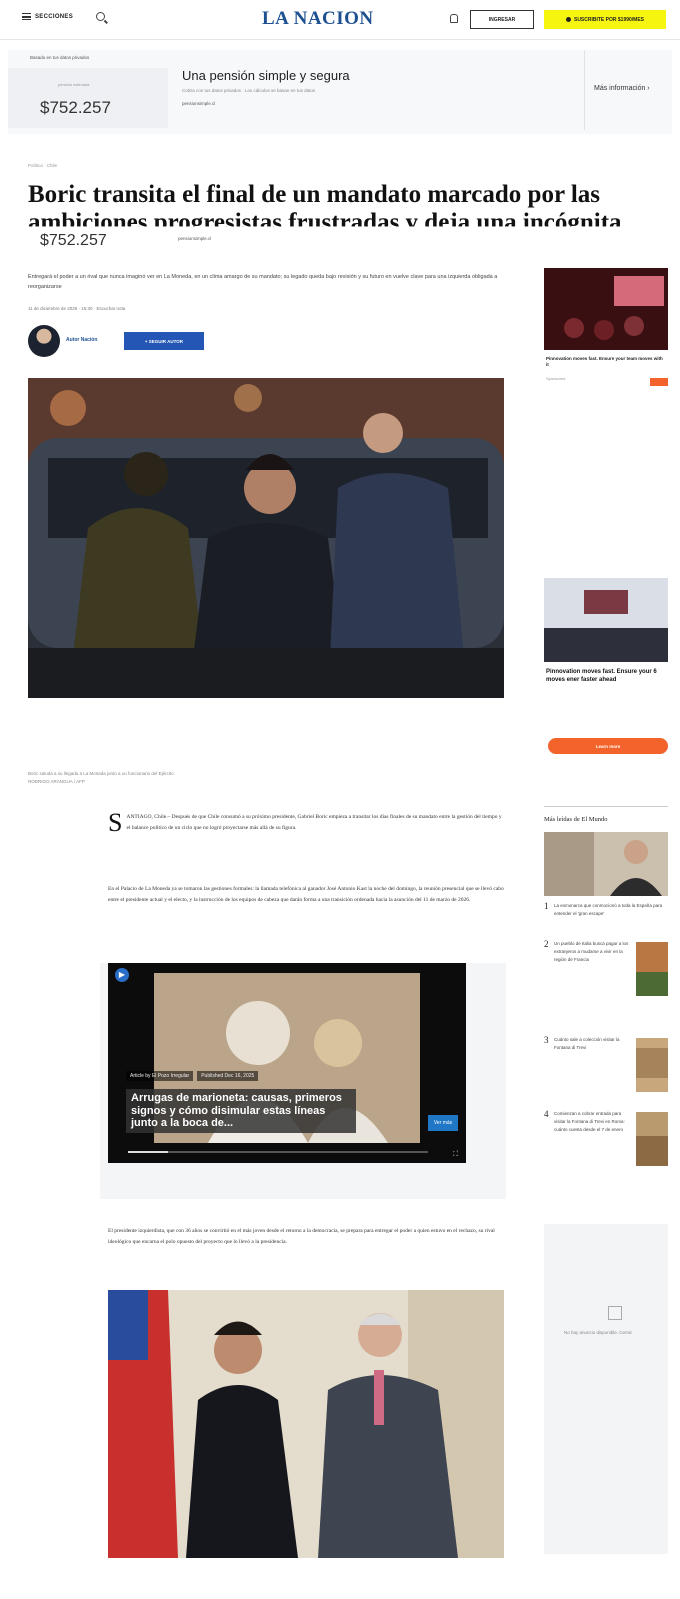 Image resolution: width=680 pixels, height=1599 pixels. Describe the element at coordinates (54, 16) in the screenshot. I see `menu-label: SECCIONES` at that location.